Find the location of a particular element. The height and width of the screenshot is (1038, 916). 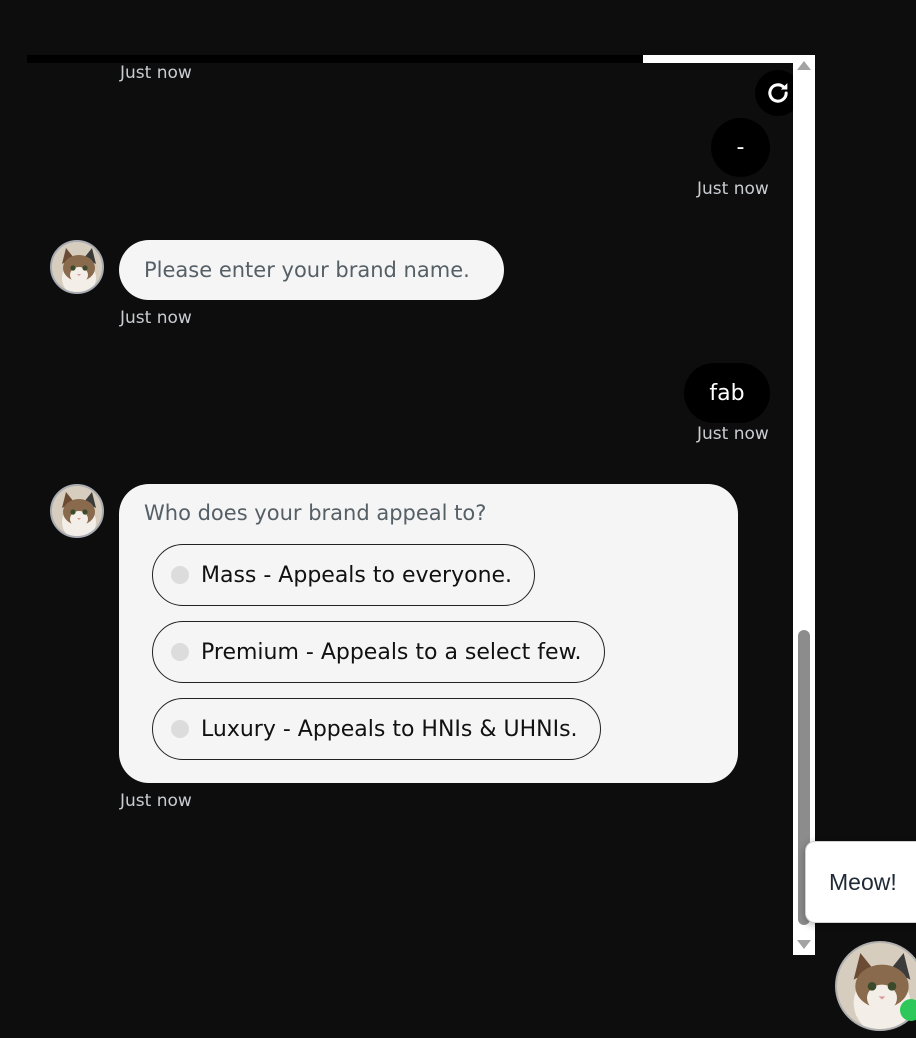

option-mass: Mass - Appeals to everyone. is located at coordinates (344, 575).